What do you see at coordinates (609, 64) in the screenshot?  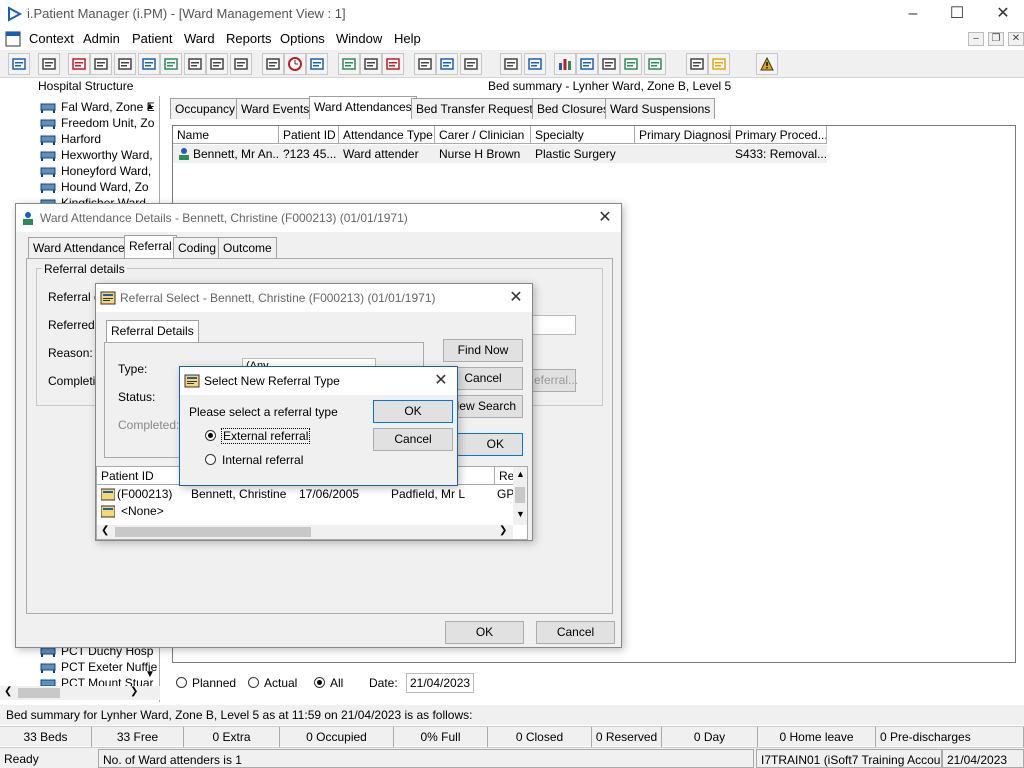 I see `comment-button` at bounding box center [609, 64].